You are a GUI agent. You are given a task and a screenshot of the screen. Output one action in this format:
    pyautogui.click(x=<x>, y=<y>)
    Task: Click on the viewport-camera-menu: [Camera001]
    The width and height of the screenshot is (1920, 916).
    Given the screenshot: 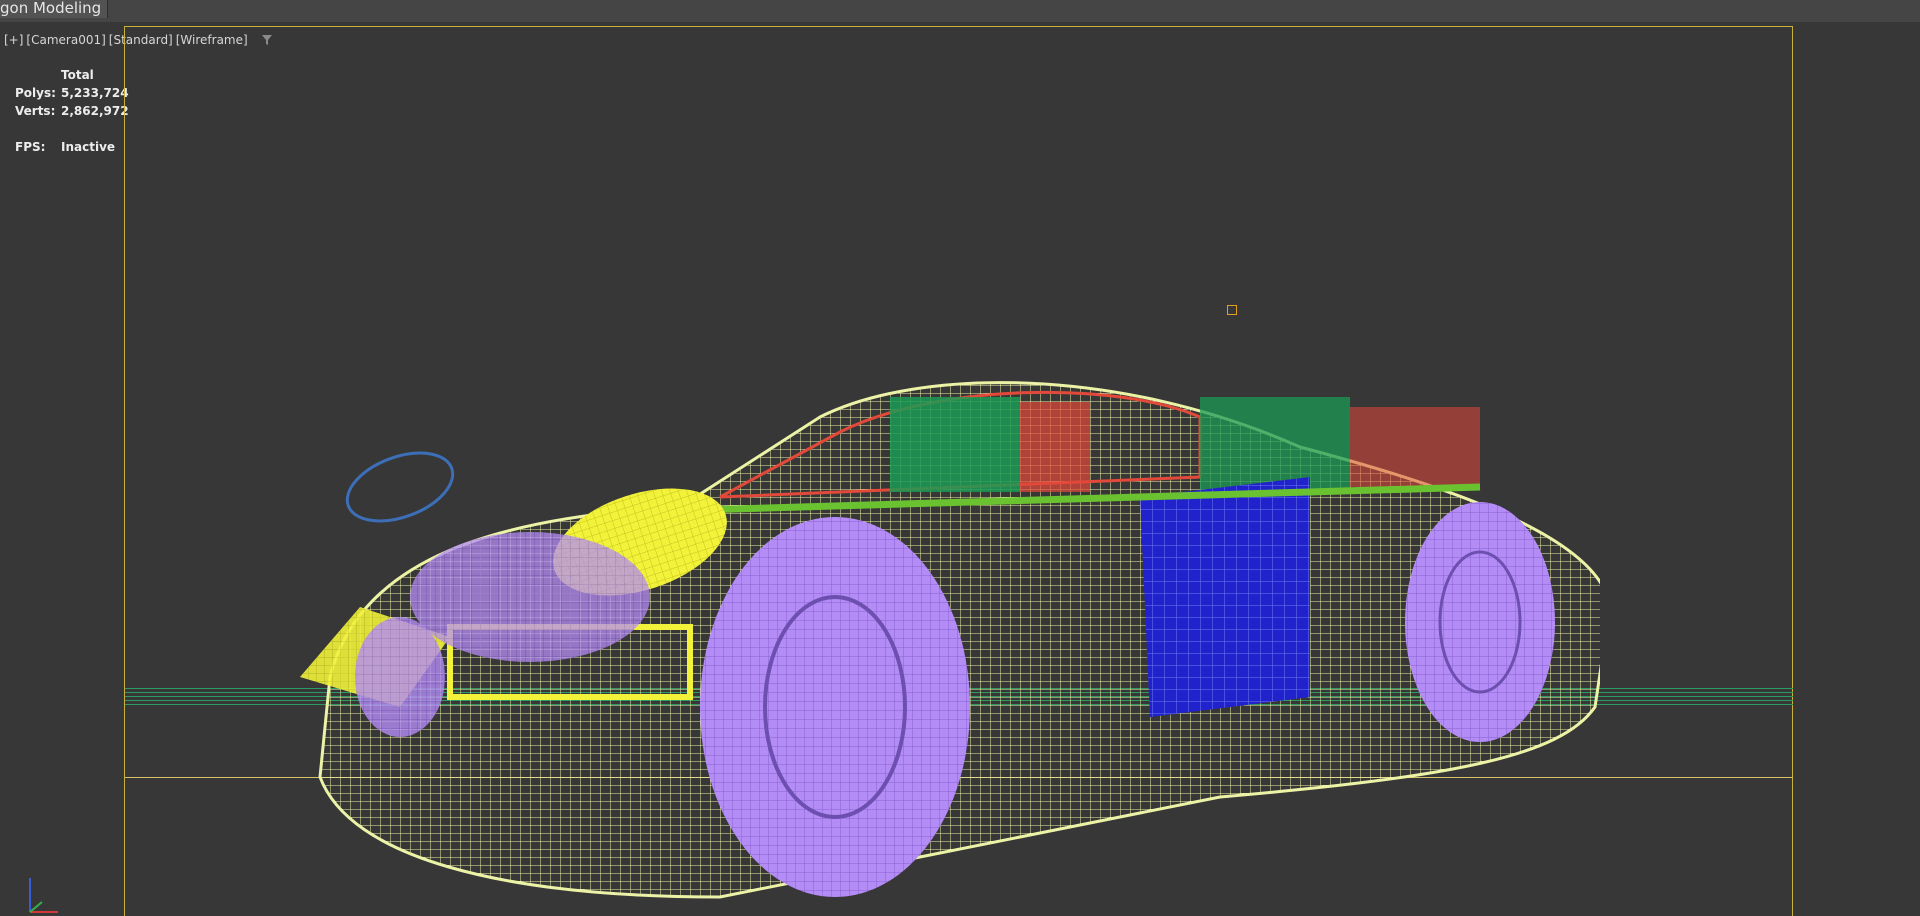 What is the action you would take?
    pyautogui.click(x=65, y=40)
    